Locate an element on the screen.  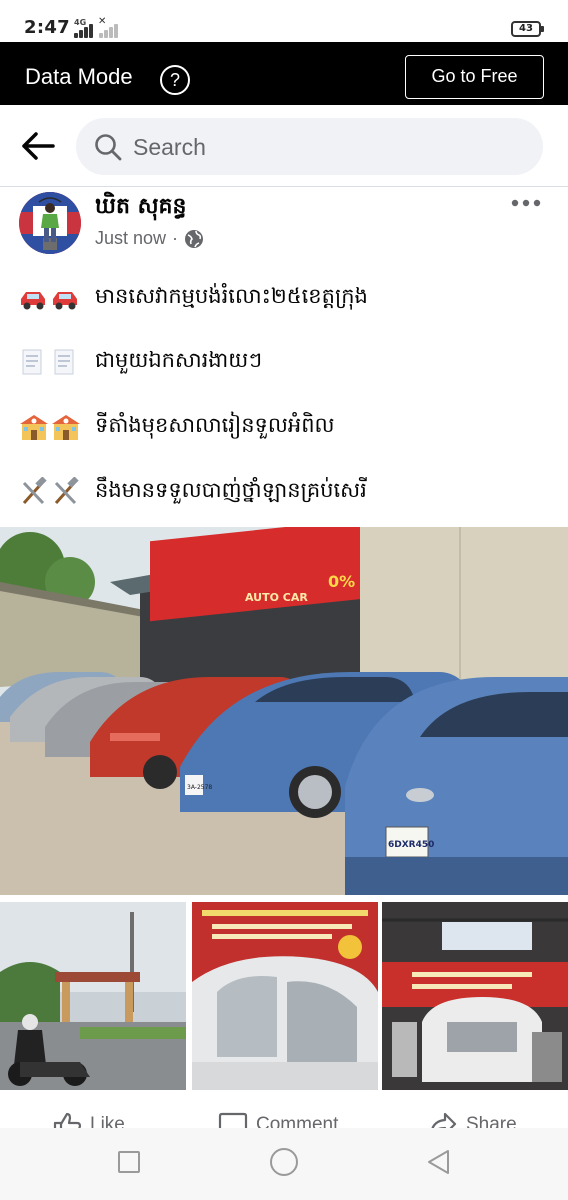
post-line: ទីតាំងមុខសាលារៀនទួលអំពិល is located at coordinates (177, 427).